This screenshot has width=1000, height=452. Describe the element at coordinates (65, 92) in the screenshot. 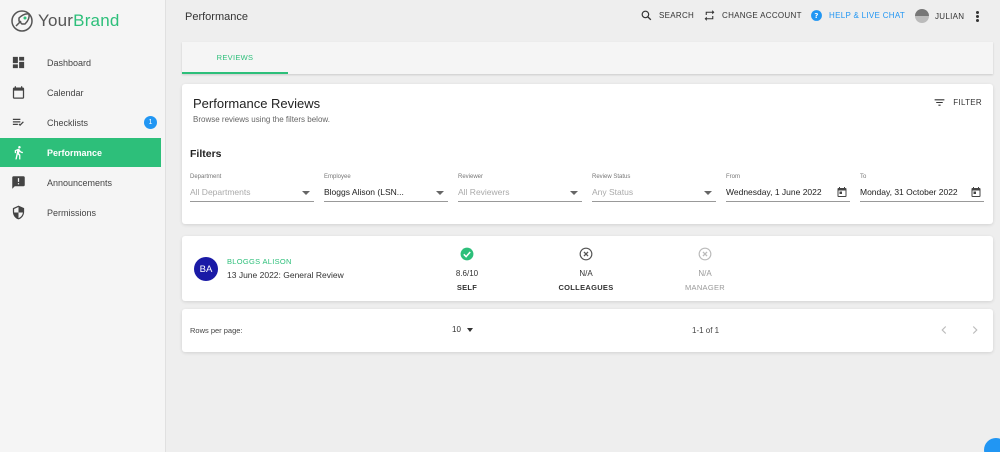

I see `sidebar-item-label: Calendar` at that location.